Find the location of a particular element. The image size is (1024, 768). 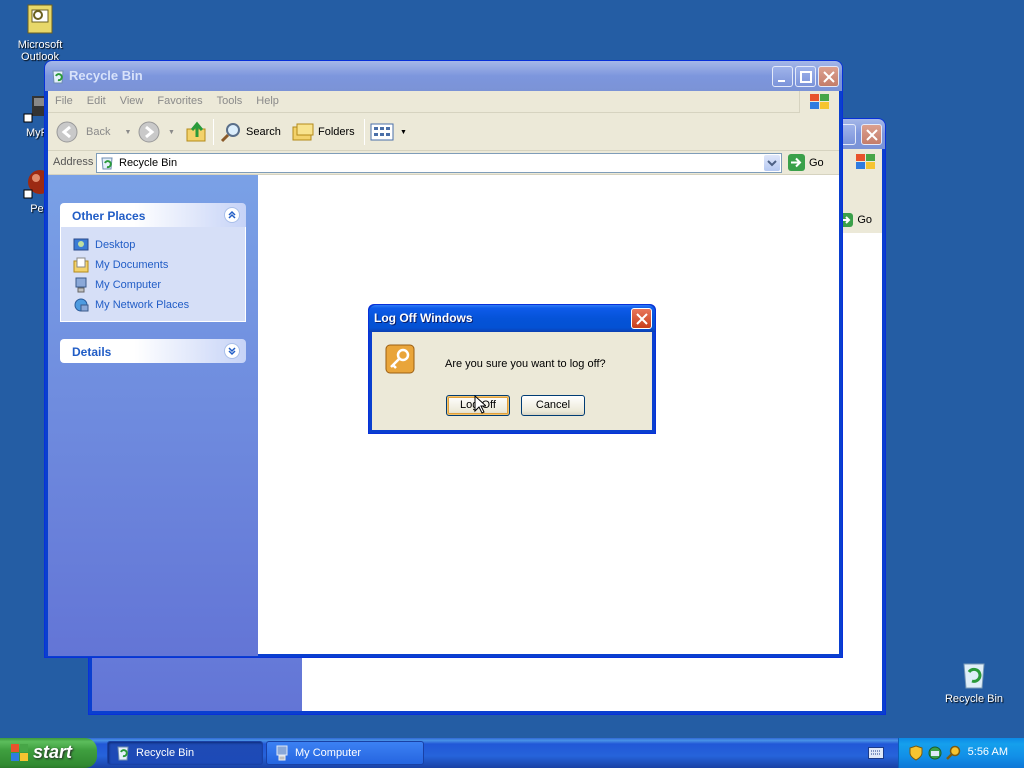

outlook-icon is located at coordinates (40, 20).